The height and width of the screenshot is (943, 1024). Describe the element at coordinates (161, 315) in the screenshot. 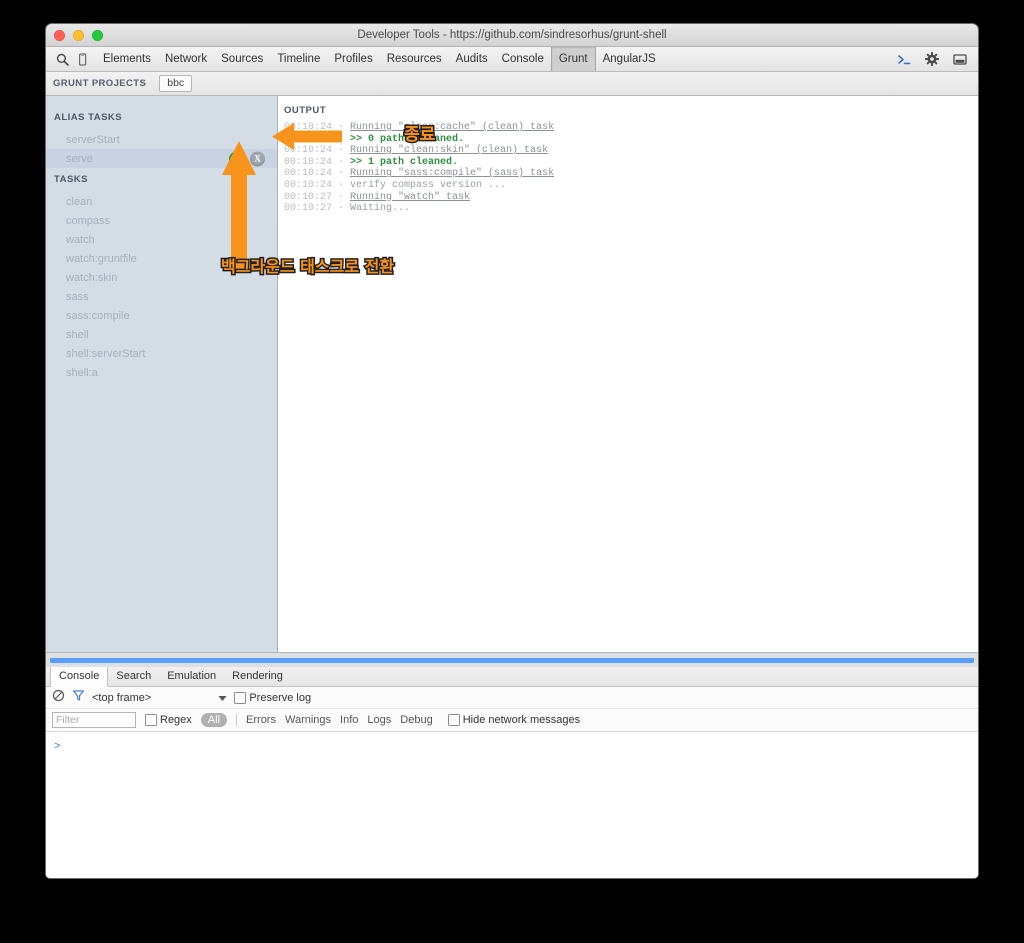

I see `task-sass-compile: sass:compile` at that location.